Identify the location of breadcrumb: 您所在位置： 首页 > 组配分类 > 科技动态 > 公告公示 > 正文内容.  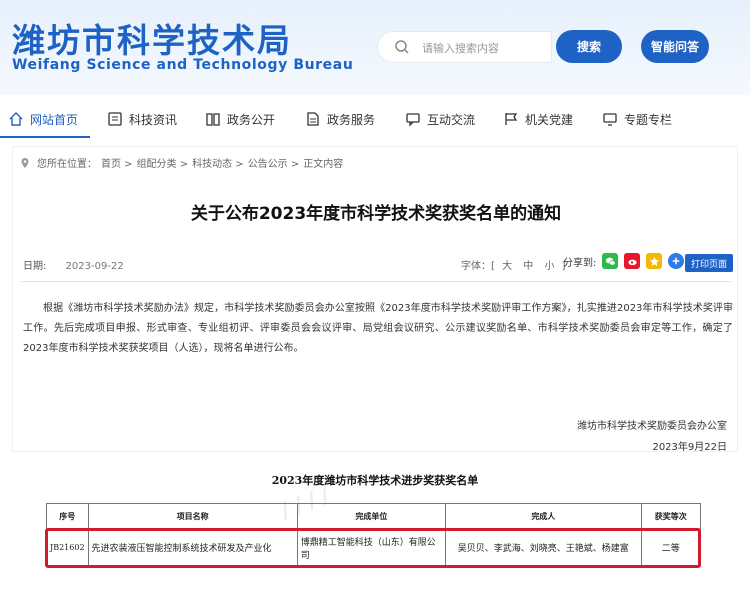
(183, 162).